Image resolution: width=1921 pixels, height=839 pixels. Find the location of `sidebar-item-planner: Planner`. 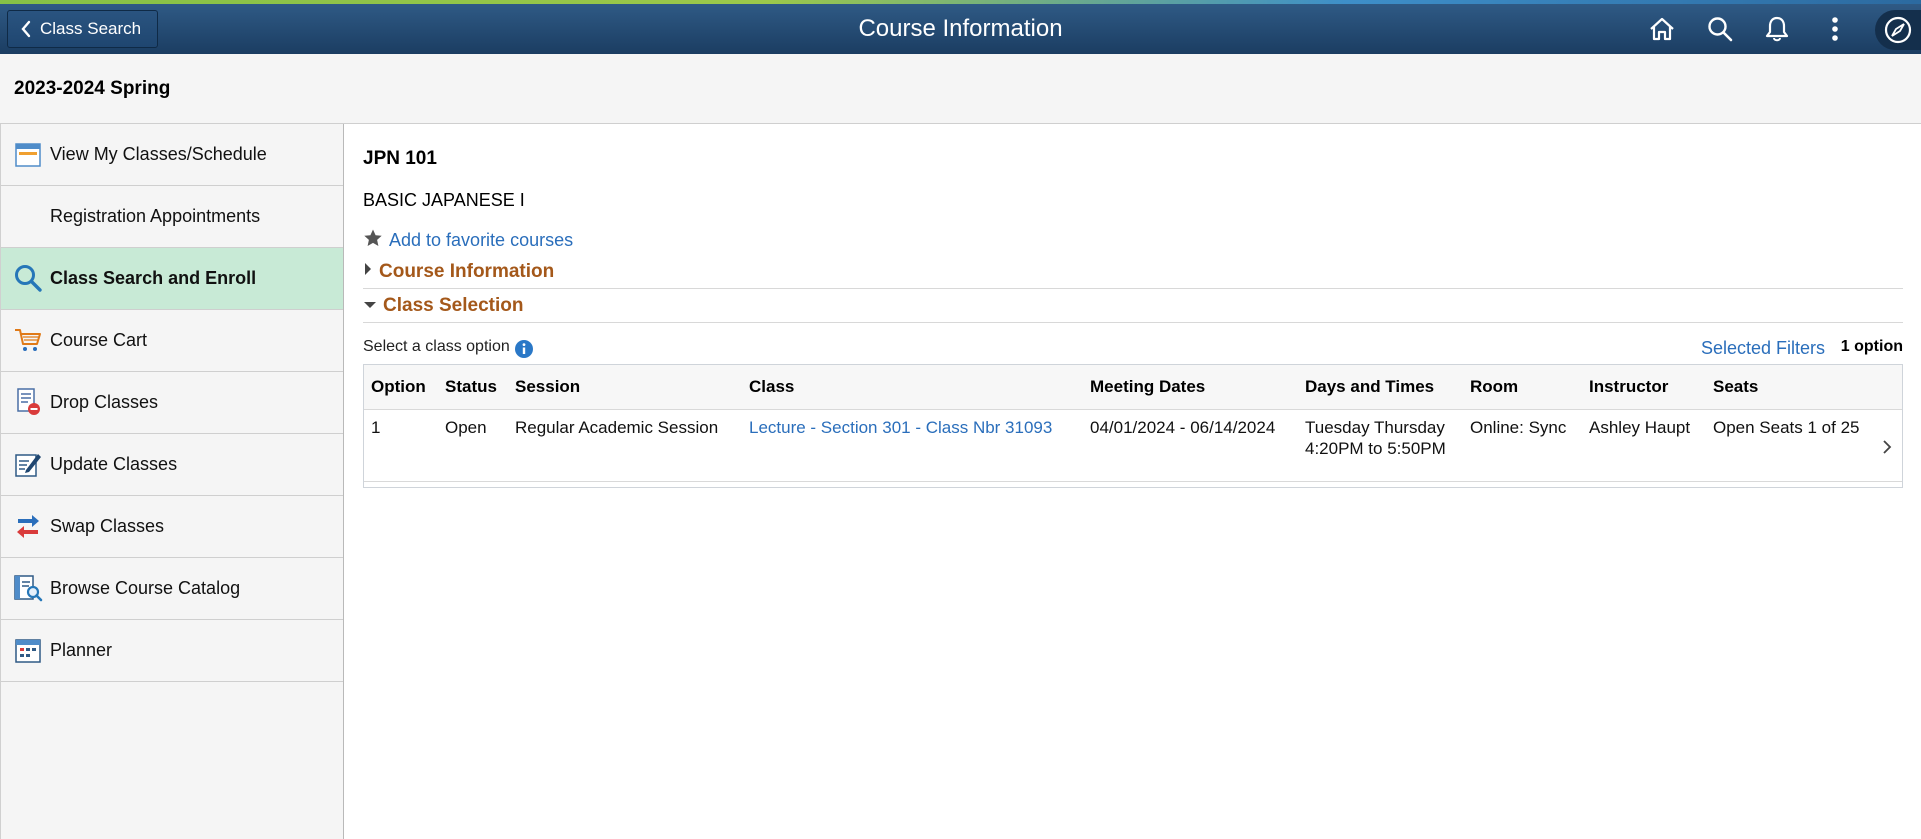

sidebar-item-planner: Planner is located at coordinates (172, 651).